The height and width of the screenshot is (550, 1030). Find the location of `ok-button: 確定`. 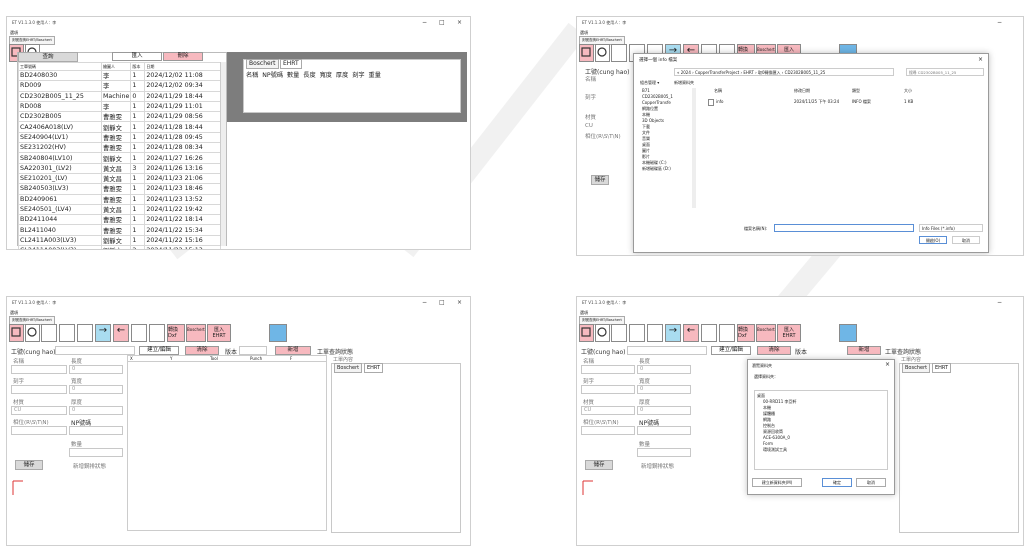

ok-button: 確定 is located at coordinates (837, 482).